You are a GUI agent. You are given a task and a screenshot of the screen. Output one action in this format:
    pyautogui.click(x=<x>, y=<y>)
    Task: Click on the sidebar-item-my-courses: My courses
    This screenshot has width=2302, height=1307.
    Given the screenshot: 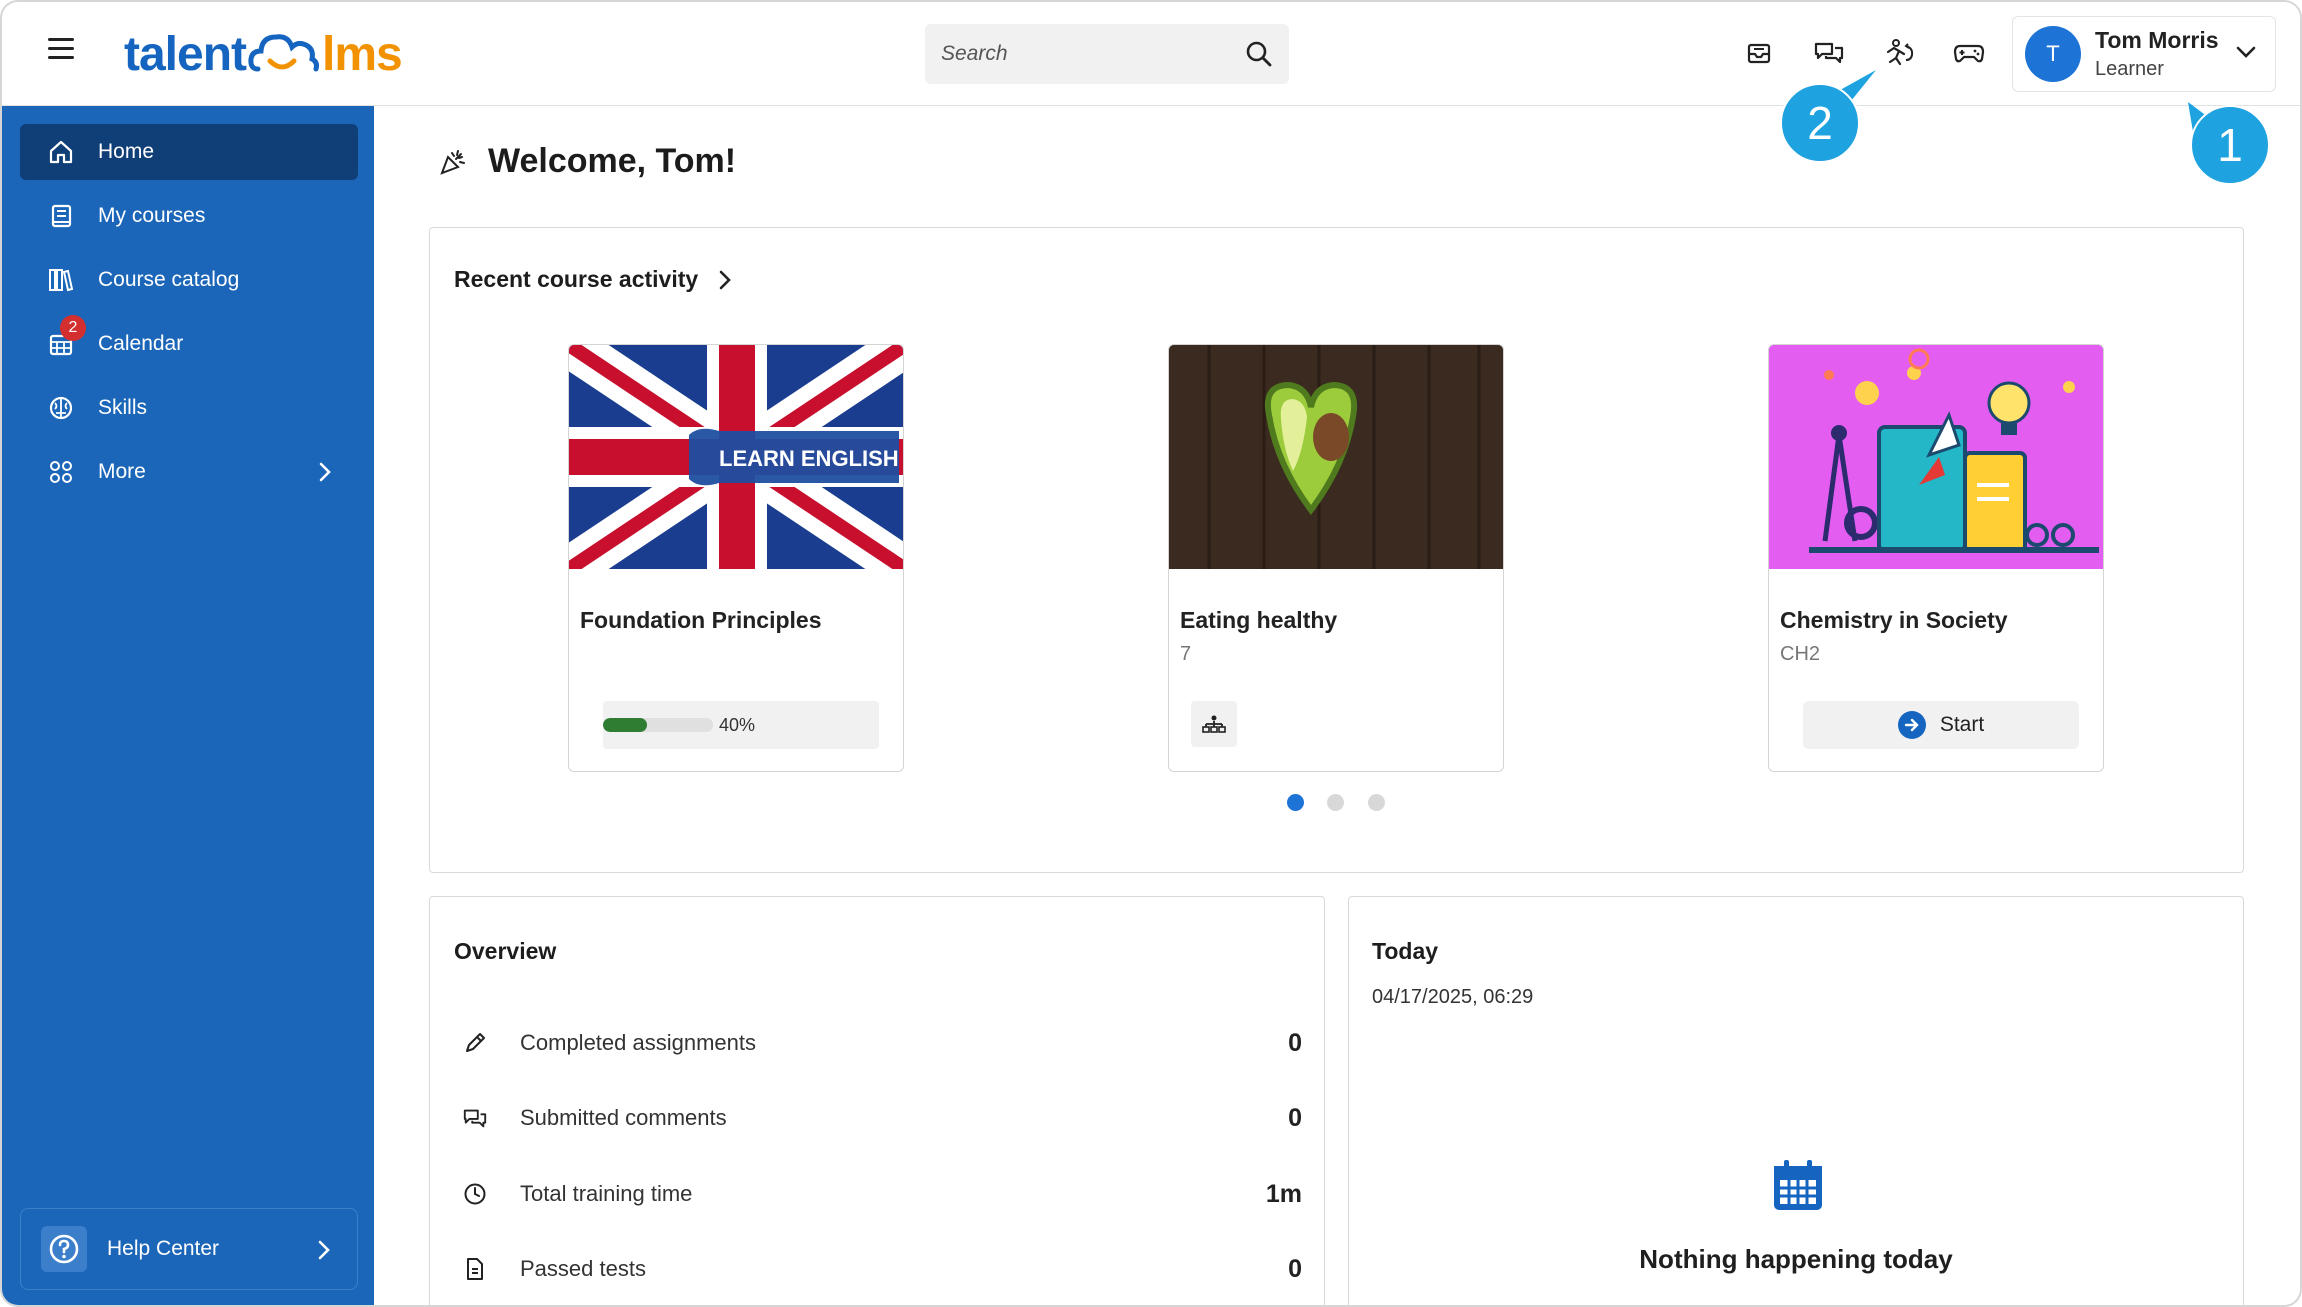 What is the action you would take?
    pyautogui.click(x=189, y=216)
    